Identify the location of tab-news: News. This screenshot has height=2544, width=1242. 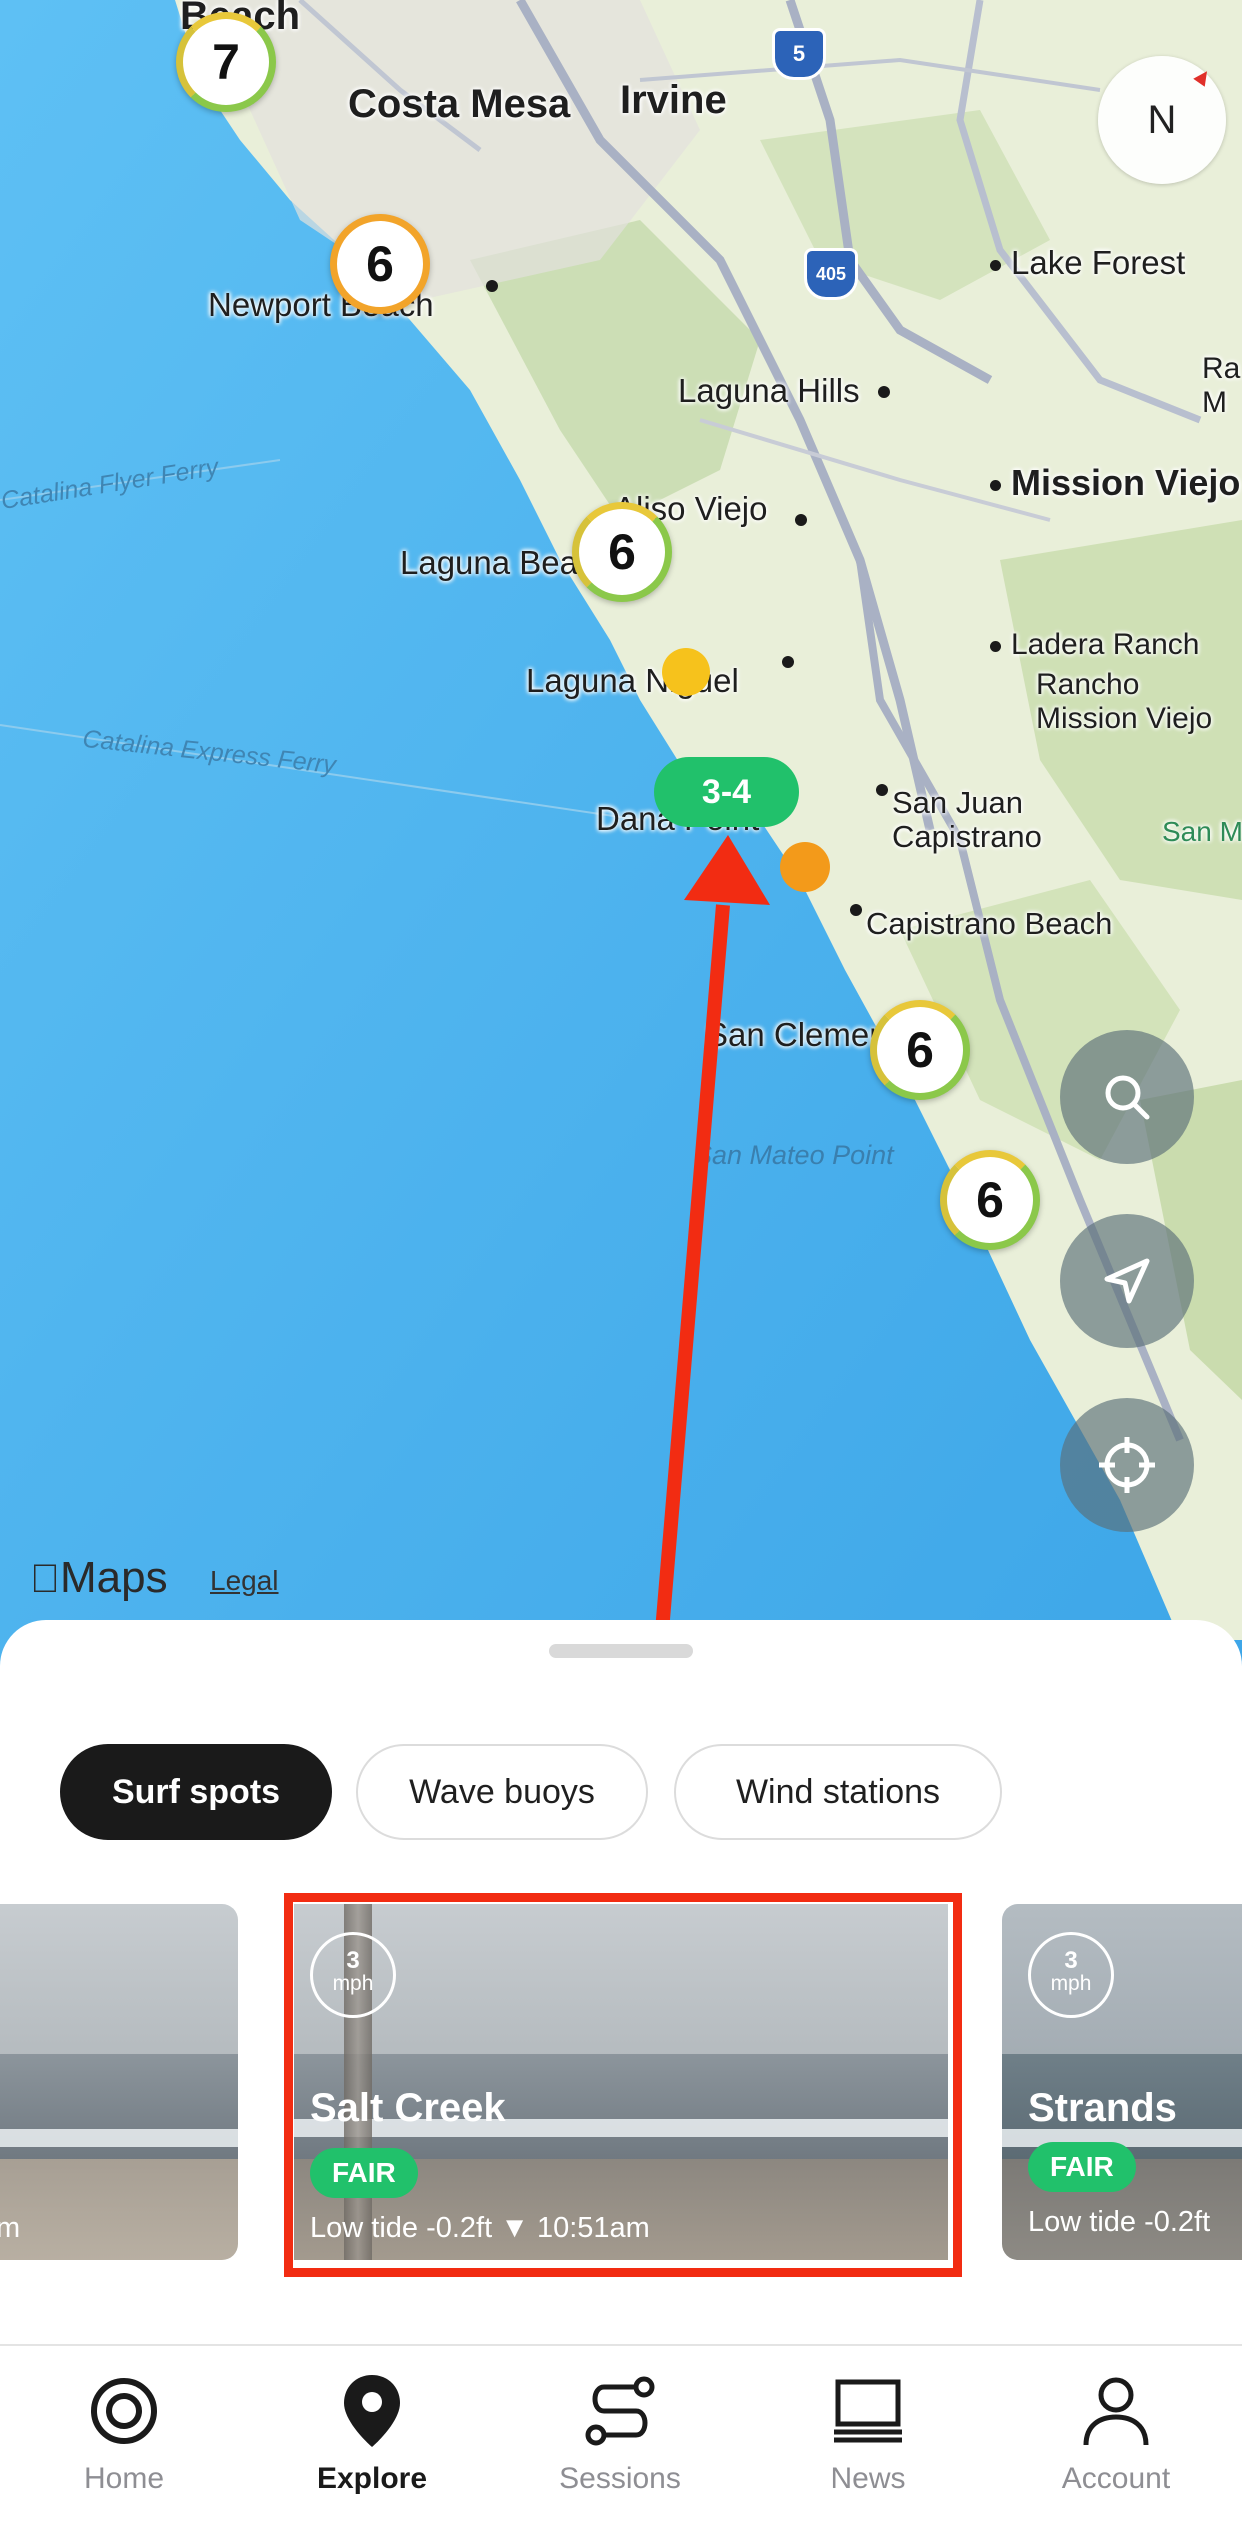
(868, 2431).